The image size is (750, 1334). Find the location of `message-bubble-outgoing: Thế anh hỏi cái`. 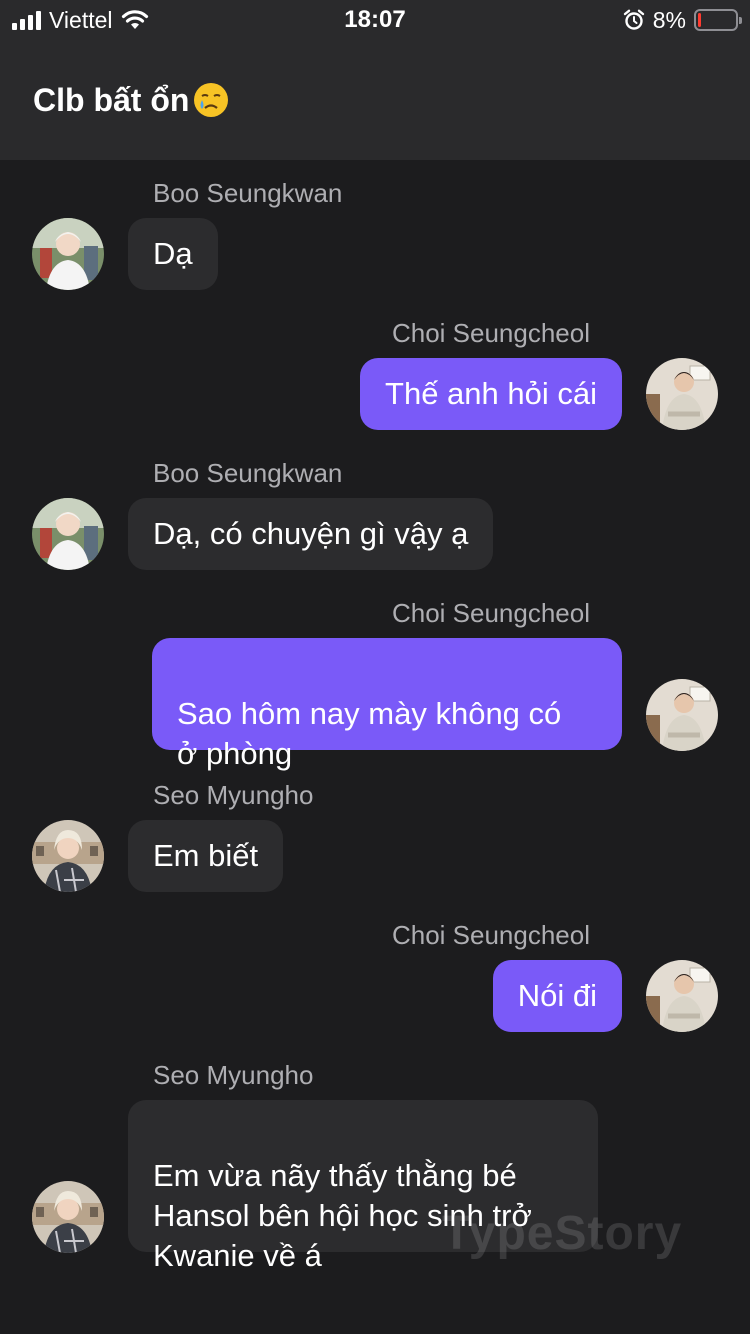

message-bubble-outgoing: Thế anh hỏi cái is located at coordinates (491, 394).